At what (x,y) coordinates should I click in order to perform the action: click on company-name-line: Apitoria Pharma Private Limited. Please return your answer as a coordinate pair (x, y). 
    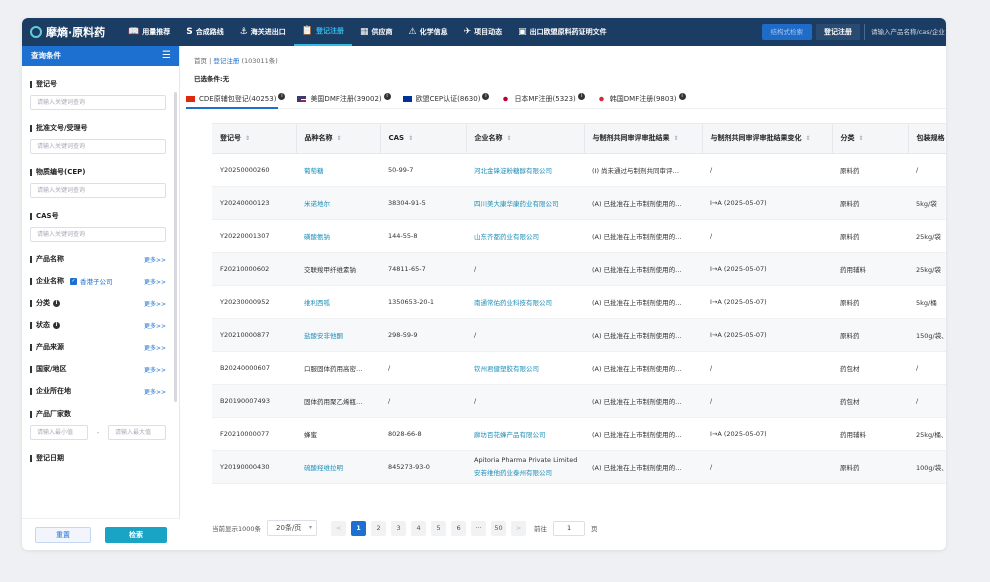
    Looking at the image, I should click on (525, 460).